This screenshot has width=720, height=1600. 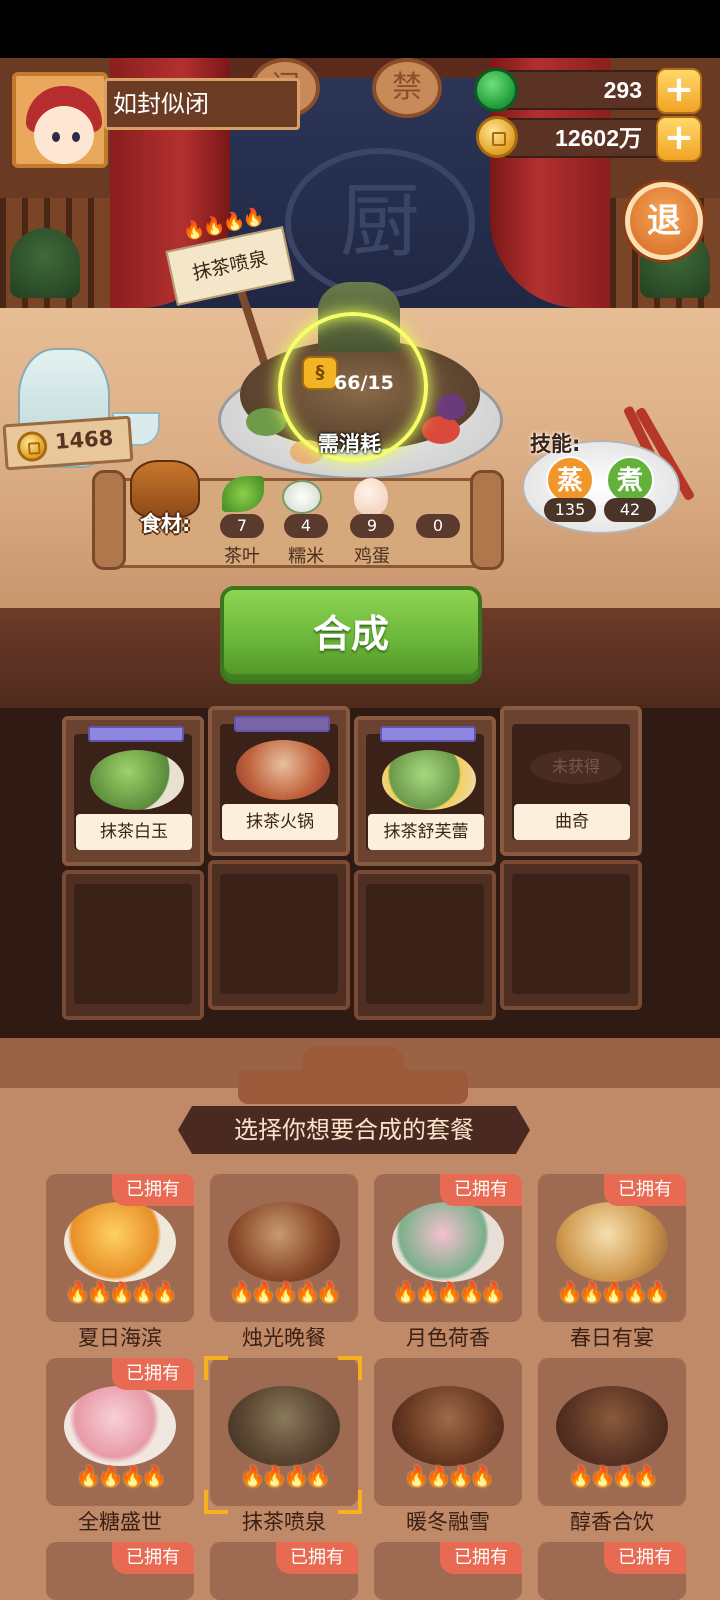 I want to click on jade-value: 293, so click(x=622, y=90).